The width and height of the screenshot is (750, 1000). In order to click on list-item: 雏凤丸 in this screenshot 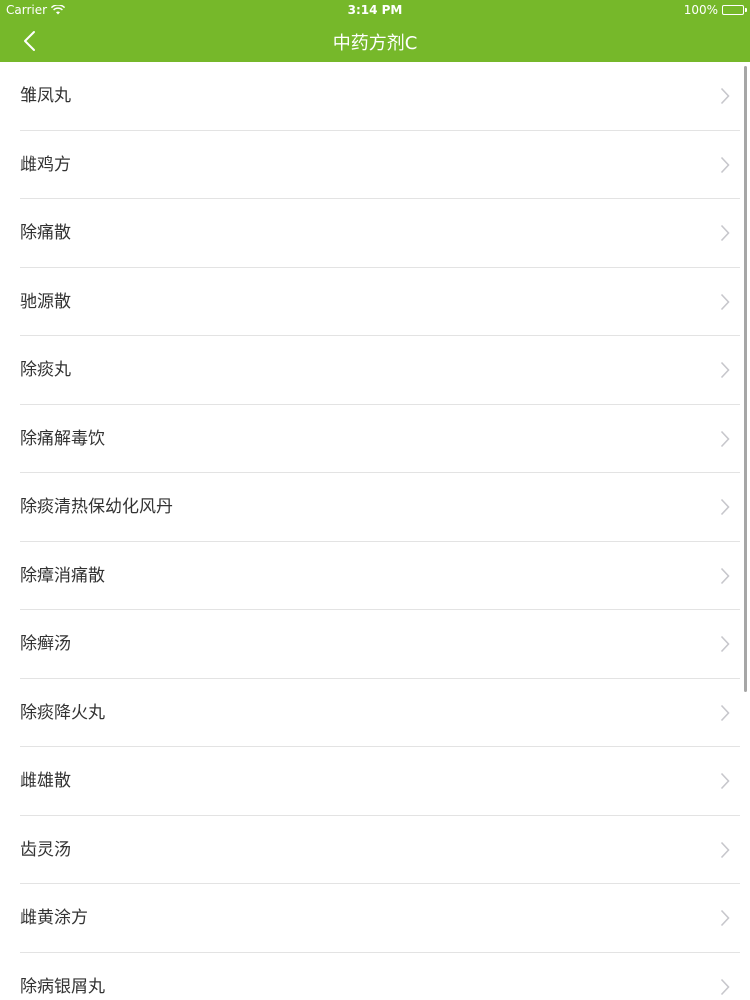, I will do `click(380, 96)`.